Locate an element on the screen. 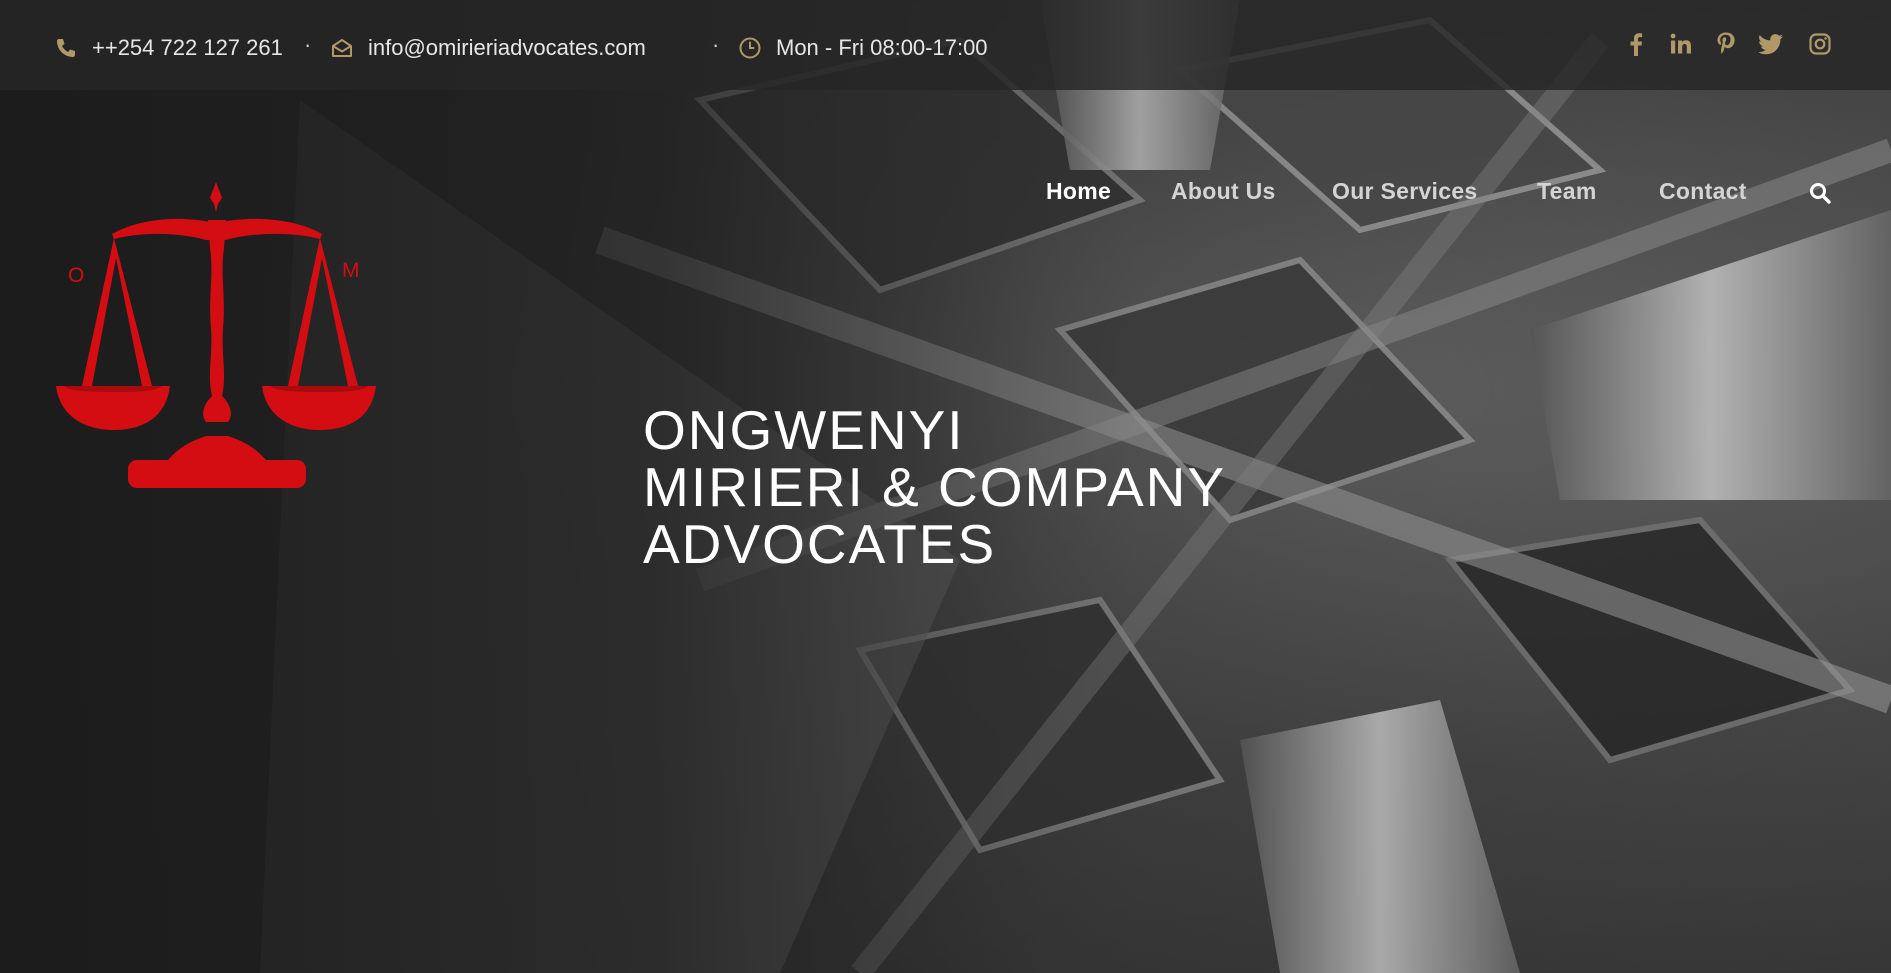 This screenshot has height=973, width=1891. pinterest-icon is located at coordinates (1726, 43).